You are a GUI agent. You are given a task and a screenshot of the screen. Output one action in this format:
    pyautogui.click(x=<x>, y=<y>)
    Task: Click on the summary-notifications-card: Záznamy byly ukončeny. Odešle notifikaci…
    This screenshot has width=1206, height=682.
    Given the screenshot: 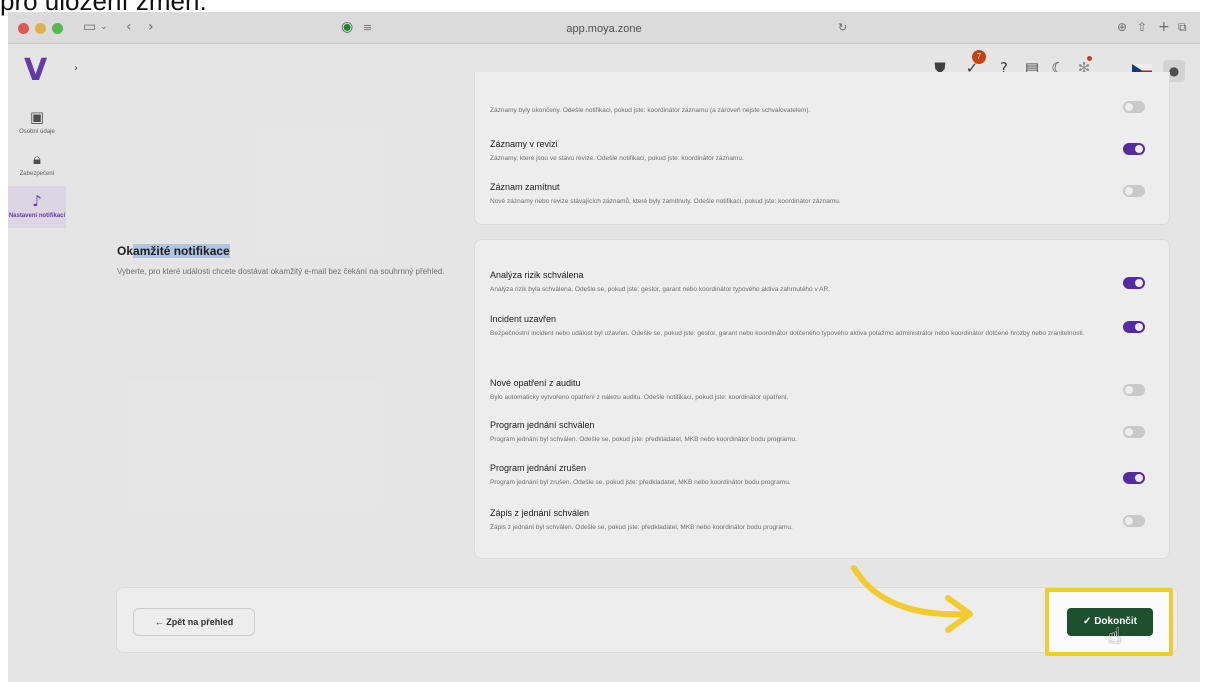 What is the action you would take?
    pyautogui.click(x=822, y=148)
    